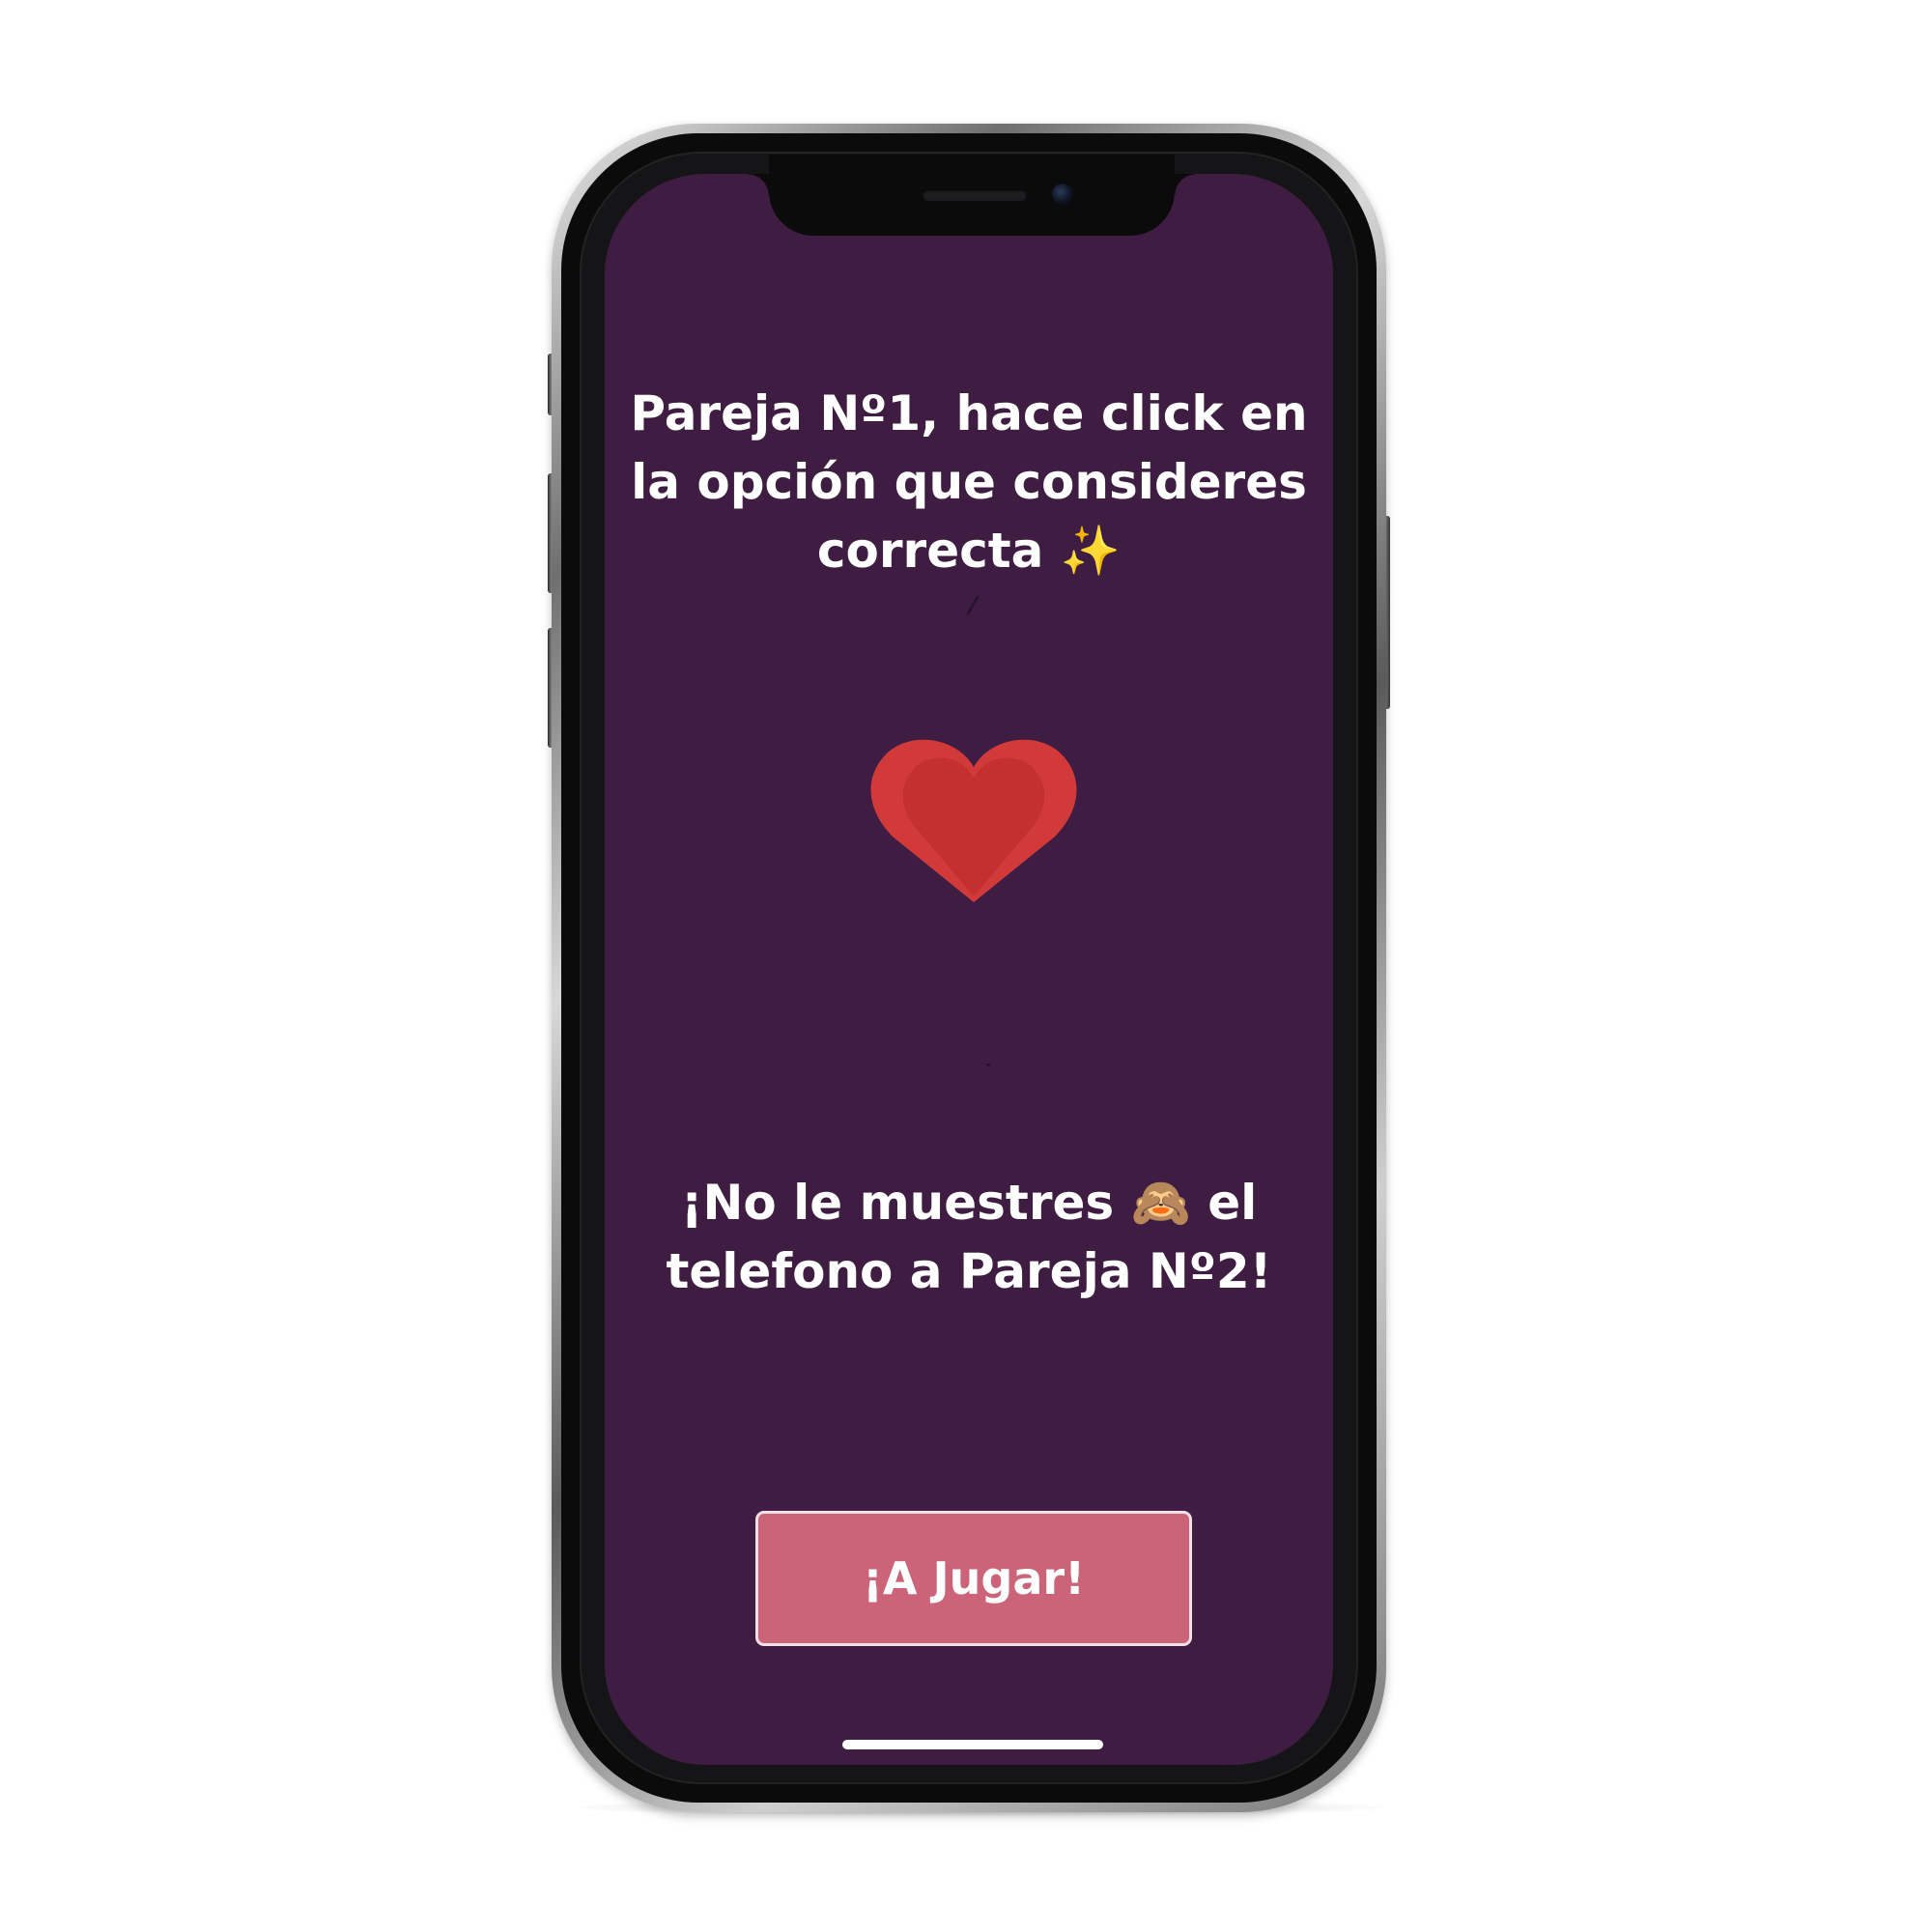 Image resolution: width=1932 pixels, height=1932 pixels. Describe the element at coordinates (1062, 194) in the screenshot. I see `front-camera` at that location.